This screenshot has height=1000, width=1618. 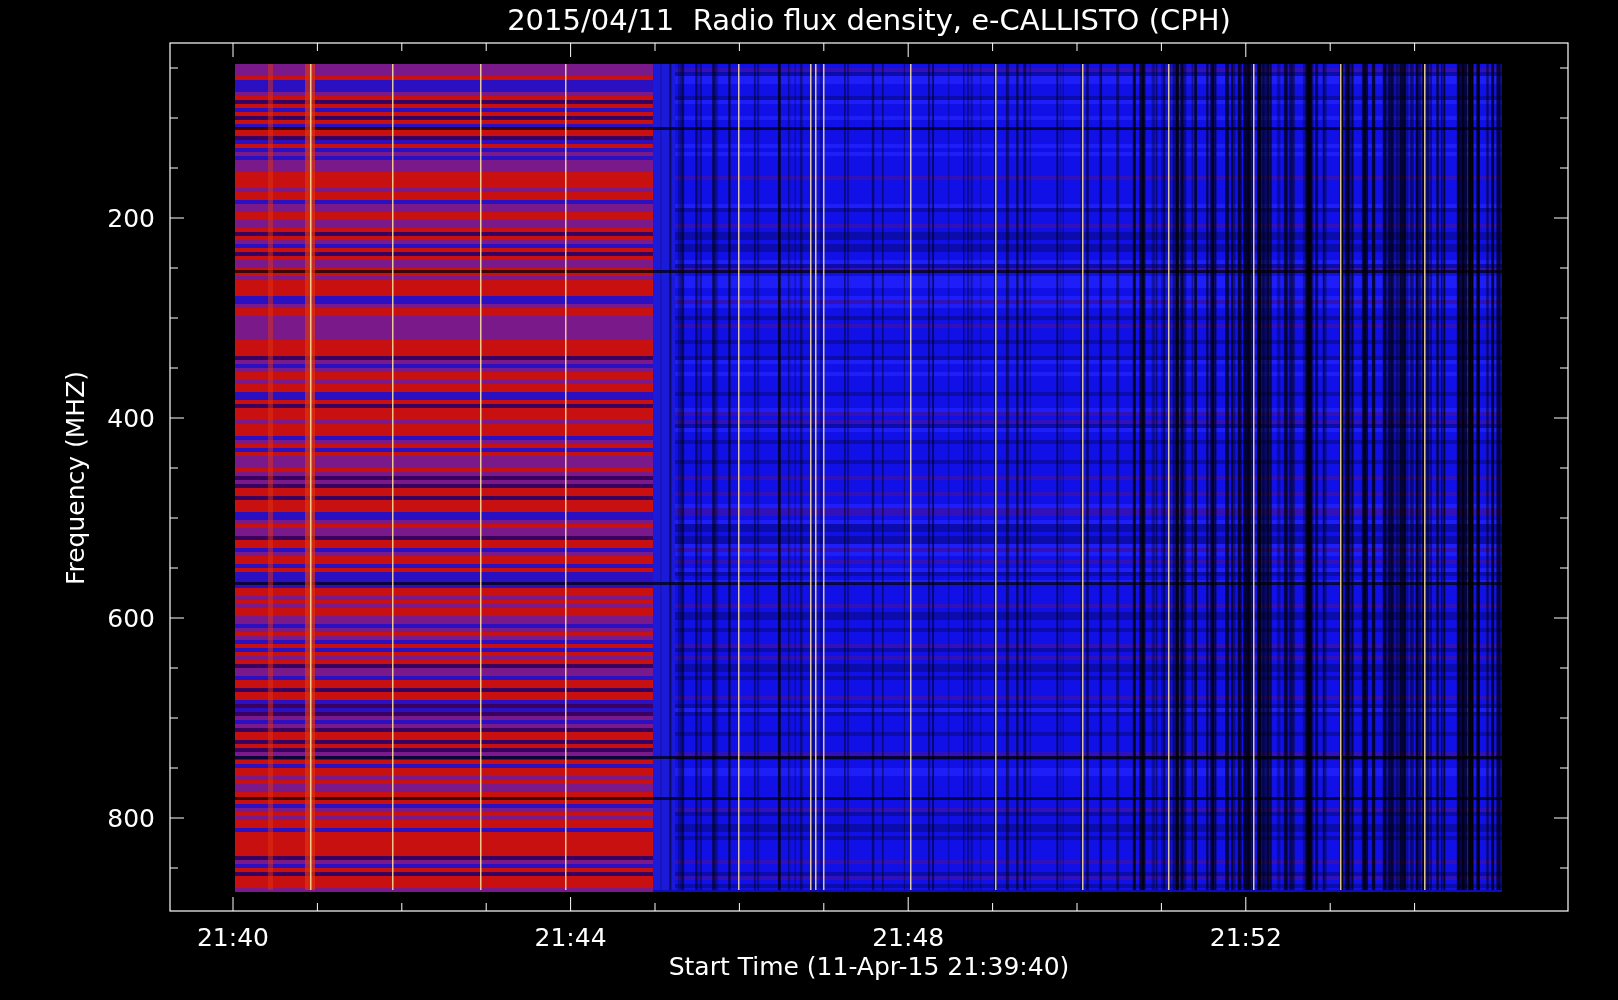 I want to click on y-tick-label: 800, so click(x=131, y=818).